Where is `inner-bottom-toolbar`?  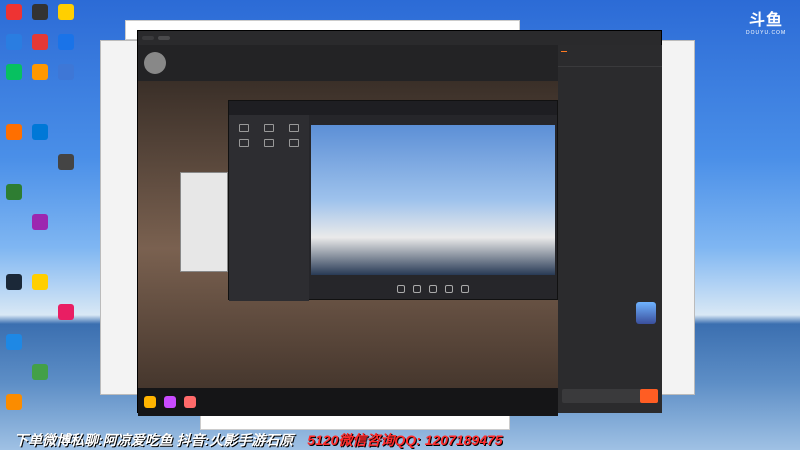 inner-bottom-toolbar is located at coordinates (433, 289).